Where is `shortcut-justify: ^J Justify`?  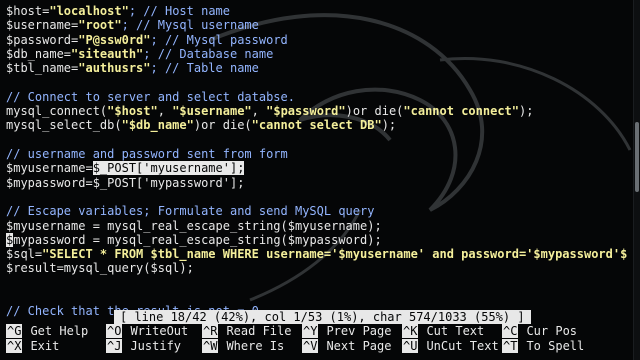 shortcut-justify: ^J Justify is located at coordinates (143, 346).